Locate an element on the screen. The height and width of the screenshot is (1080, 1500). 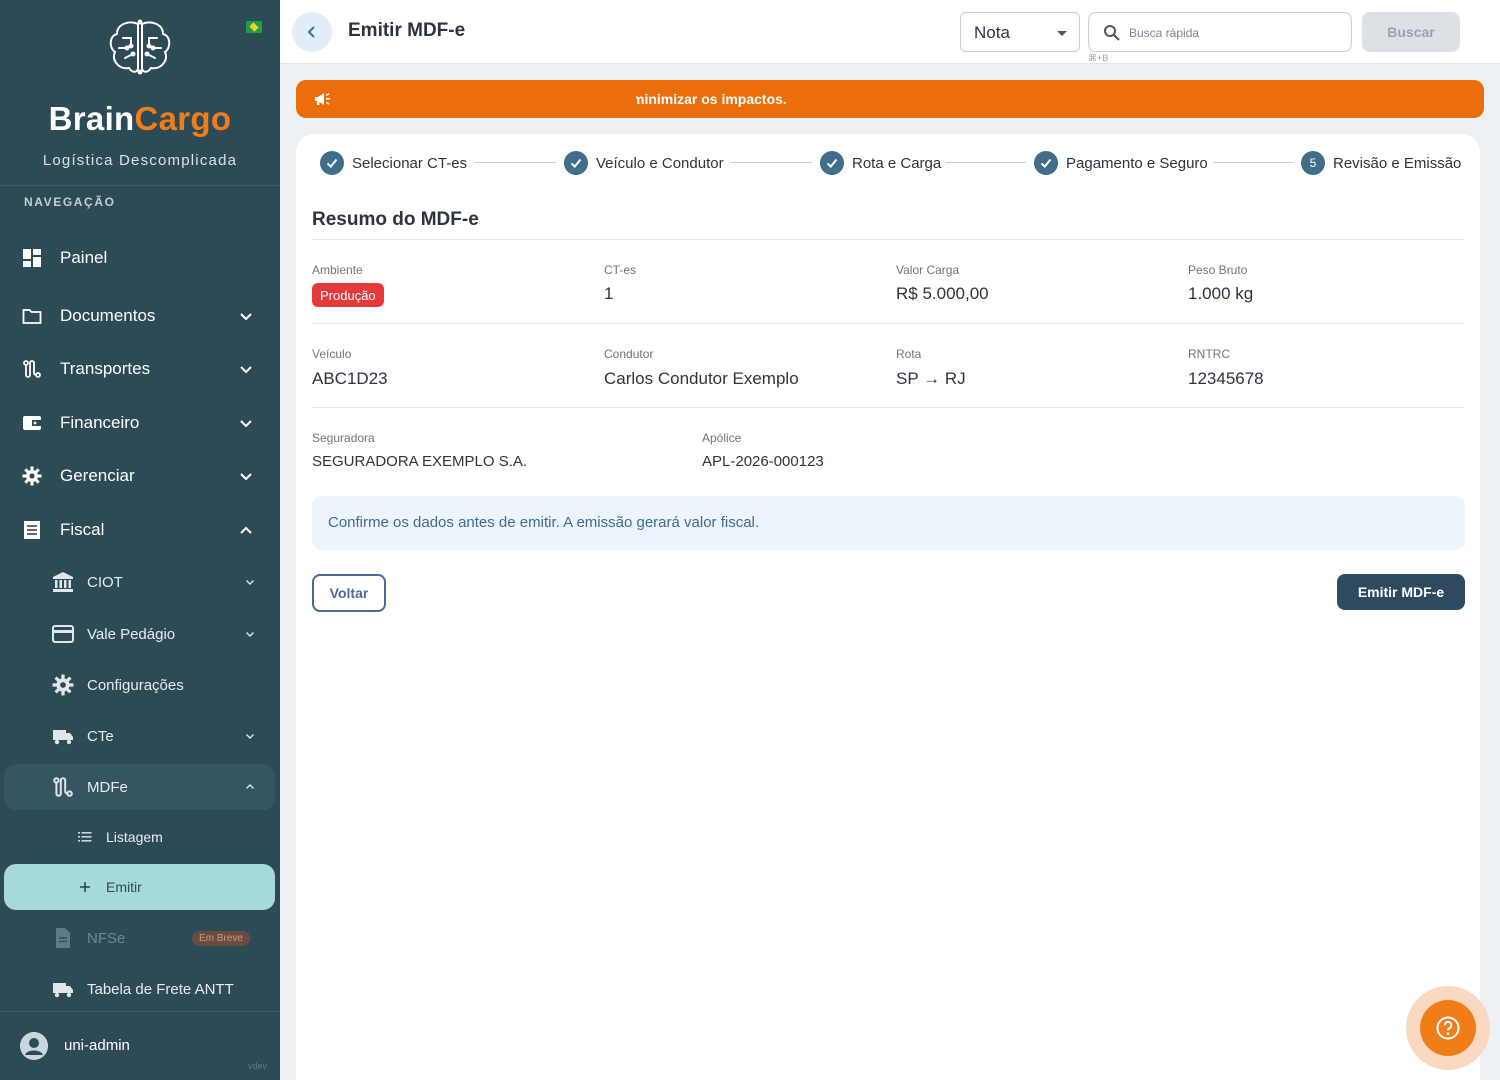
announcement-marquee: minimizar os impactos. is located at coordinates (1056, 99).